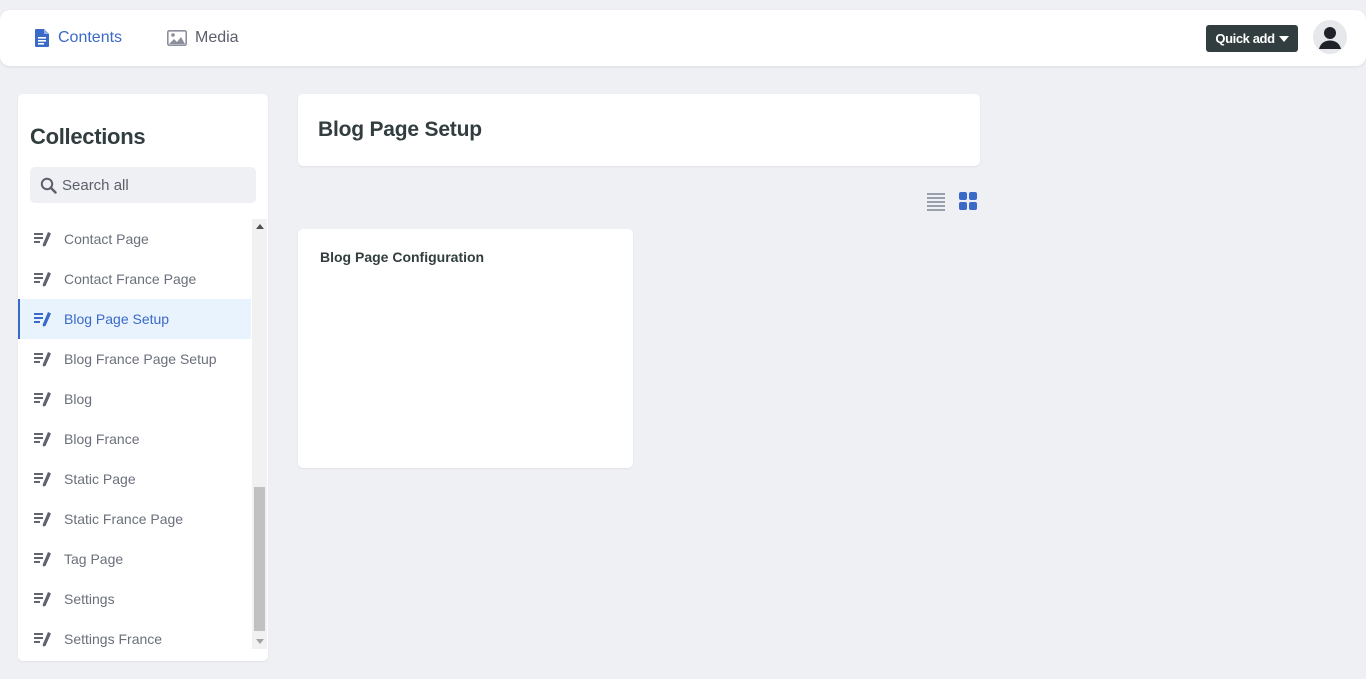  I want to click on sidebar-item-blog-france-page-setup: Blog France Page Setup, so click(134, 359).